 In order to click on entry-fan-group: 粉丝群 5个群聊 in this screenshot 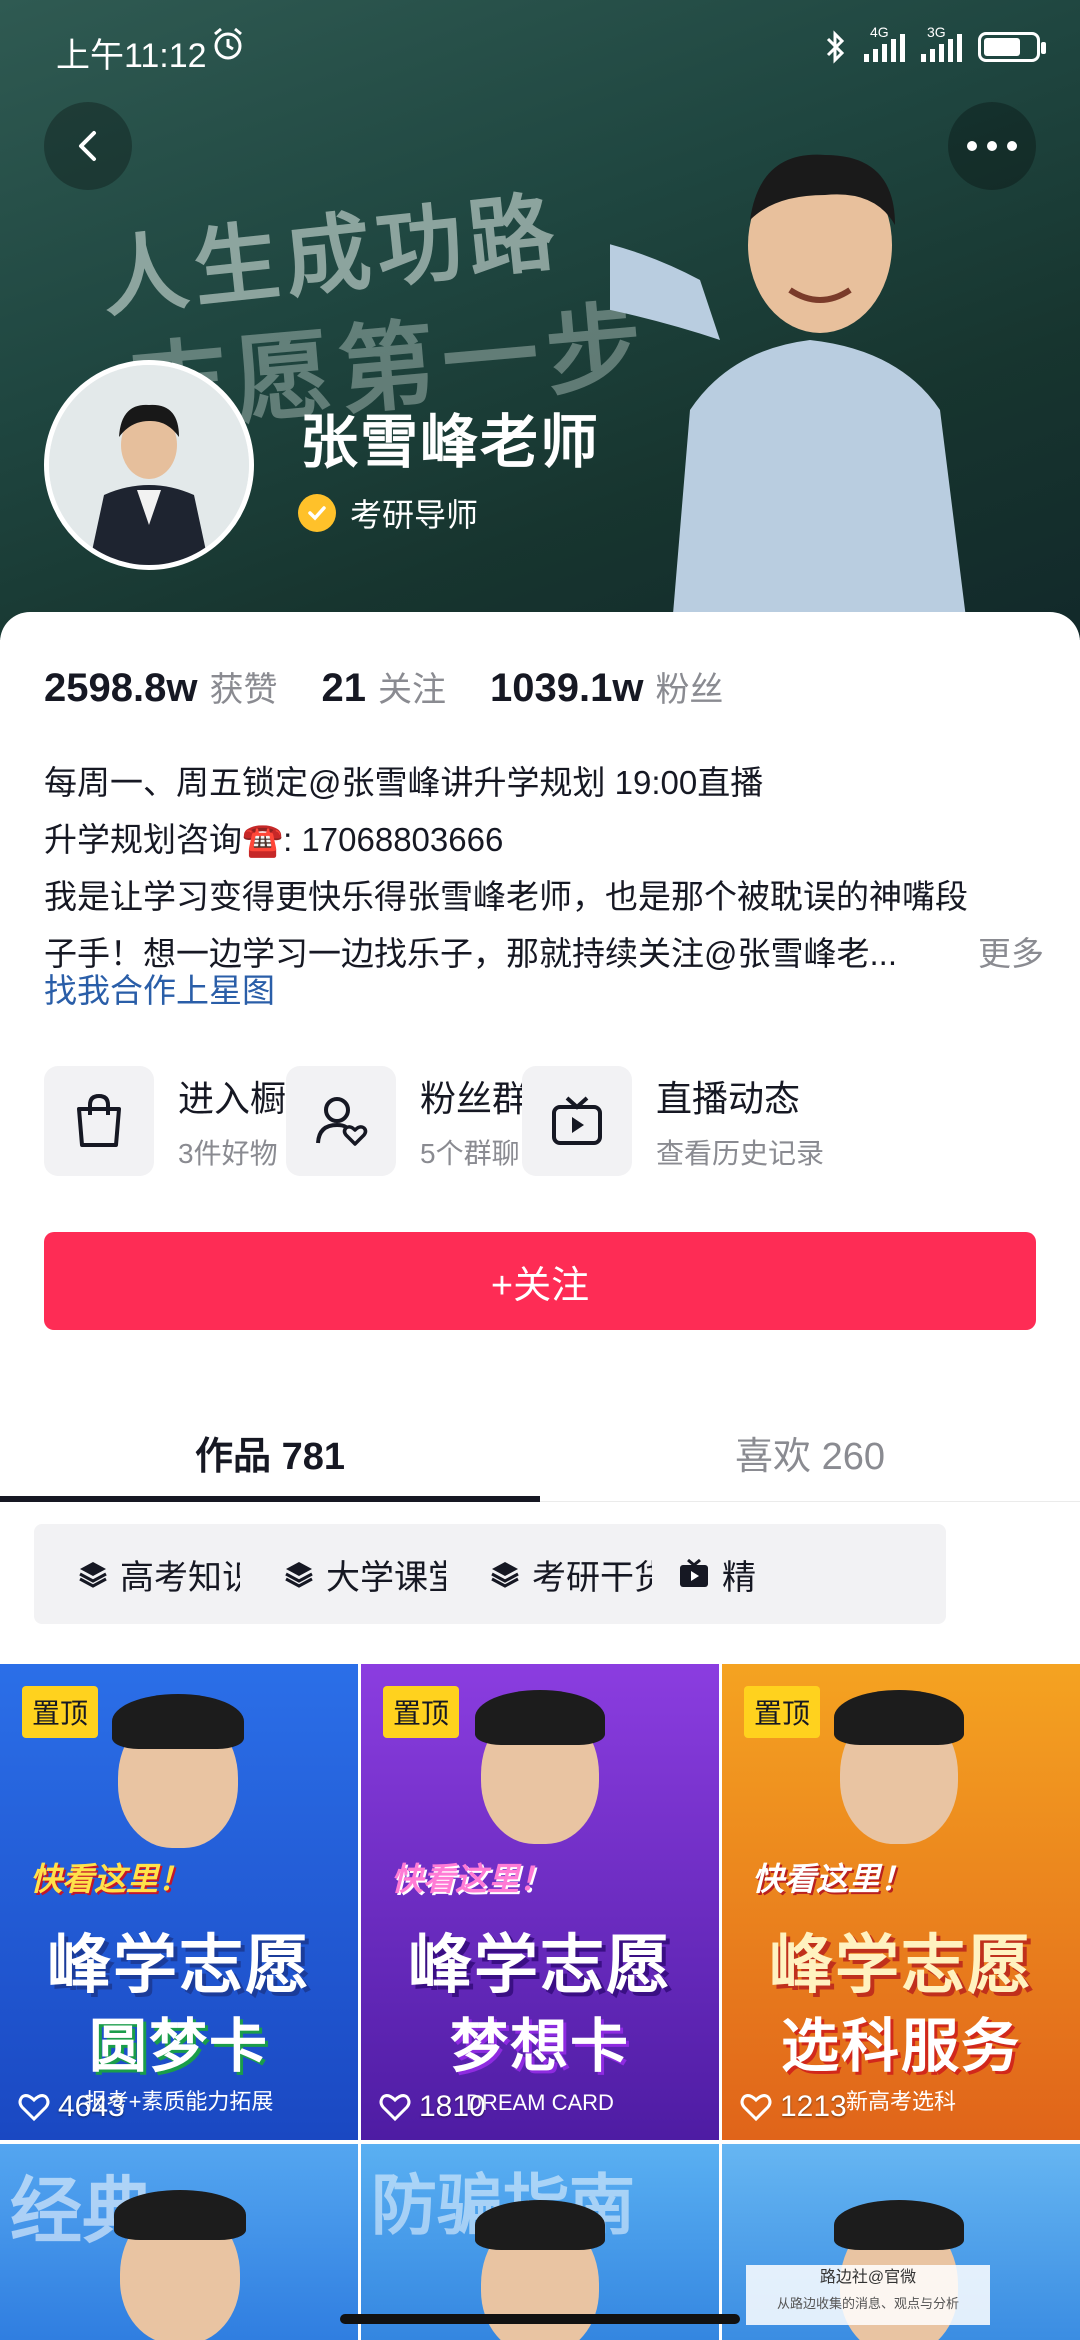, I will do `click(407, 1121)`.